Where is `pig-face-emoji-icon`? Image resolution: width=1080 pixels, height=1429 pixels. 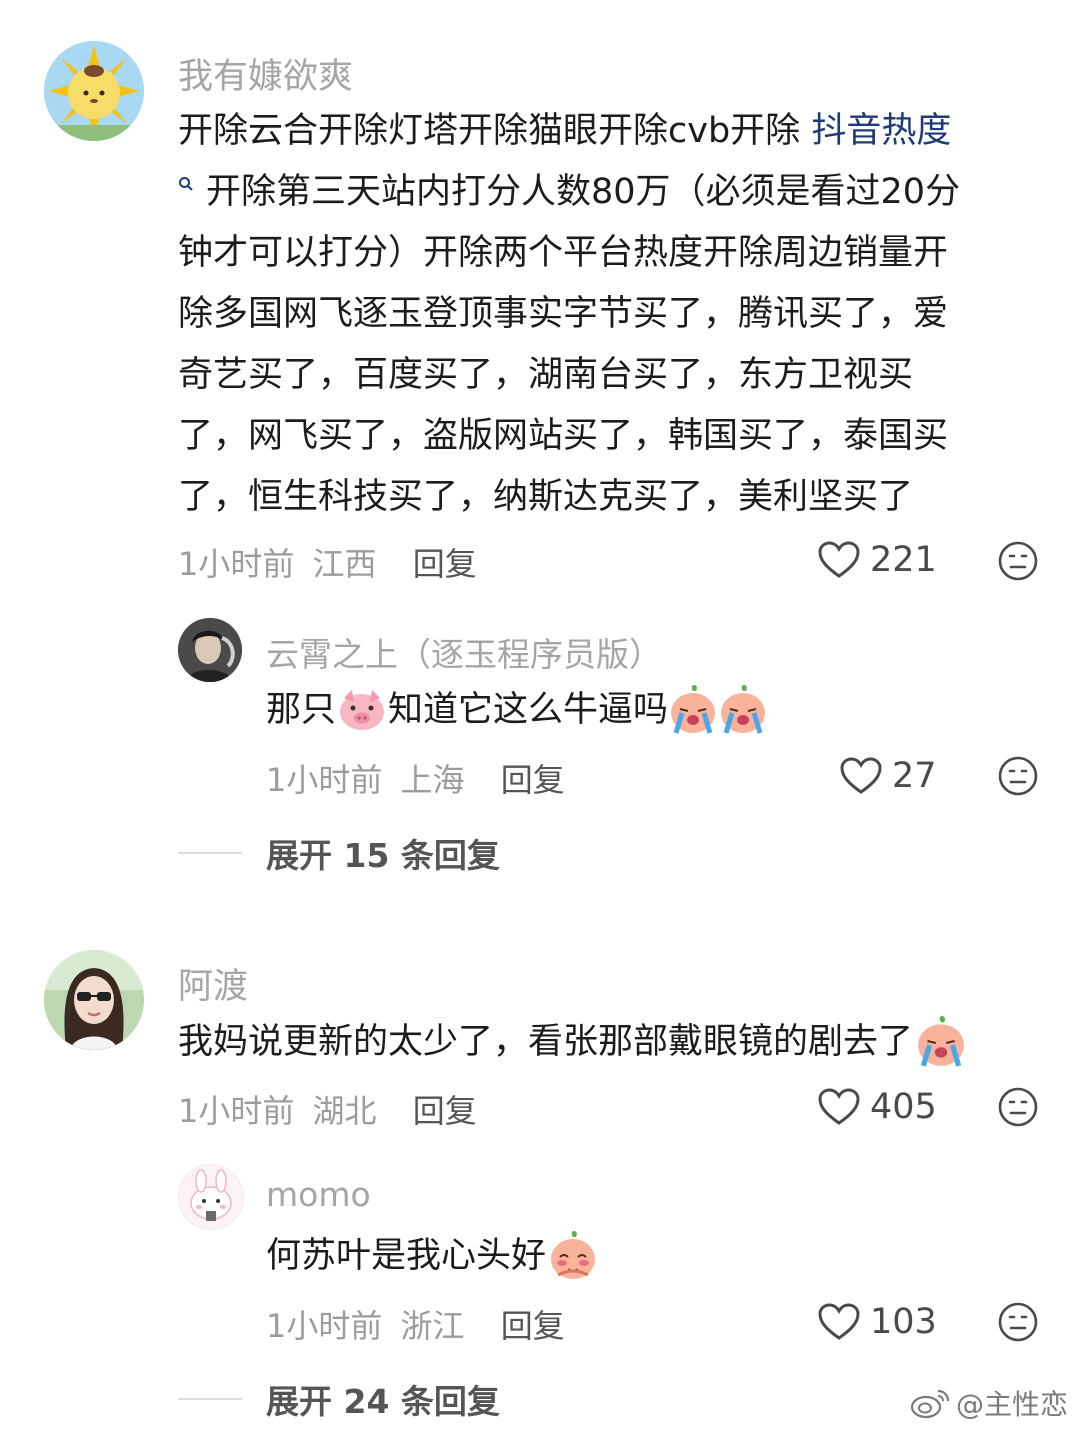 pig-face-emoji-icon is located at coordinates (362, 710).